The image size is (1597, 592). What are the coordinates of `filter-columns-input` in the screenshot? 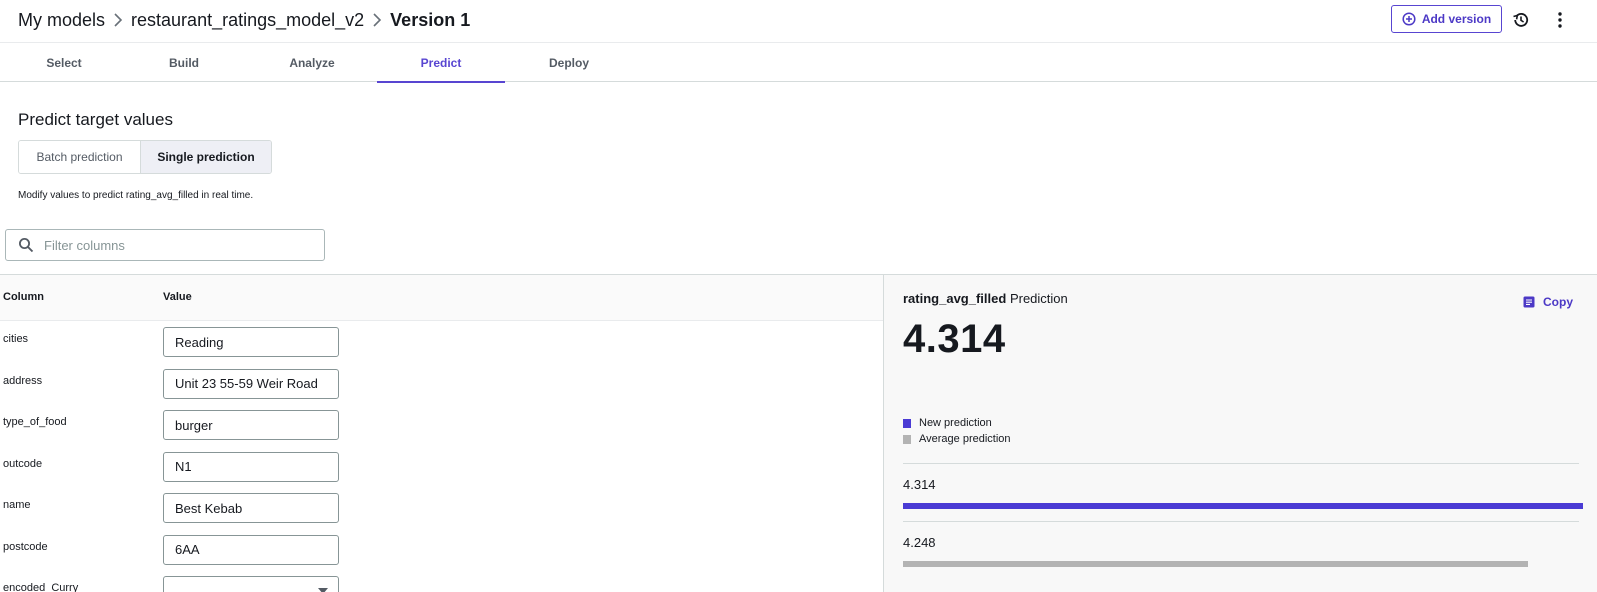 It's located at (169, 245).